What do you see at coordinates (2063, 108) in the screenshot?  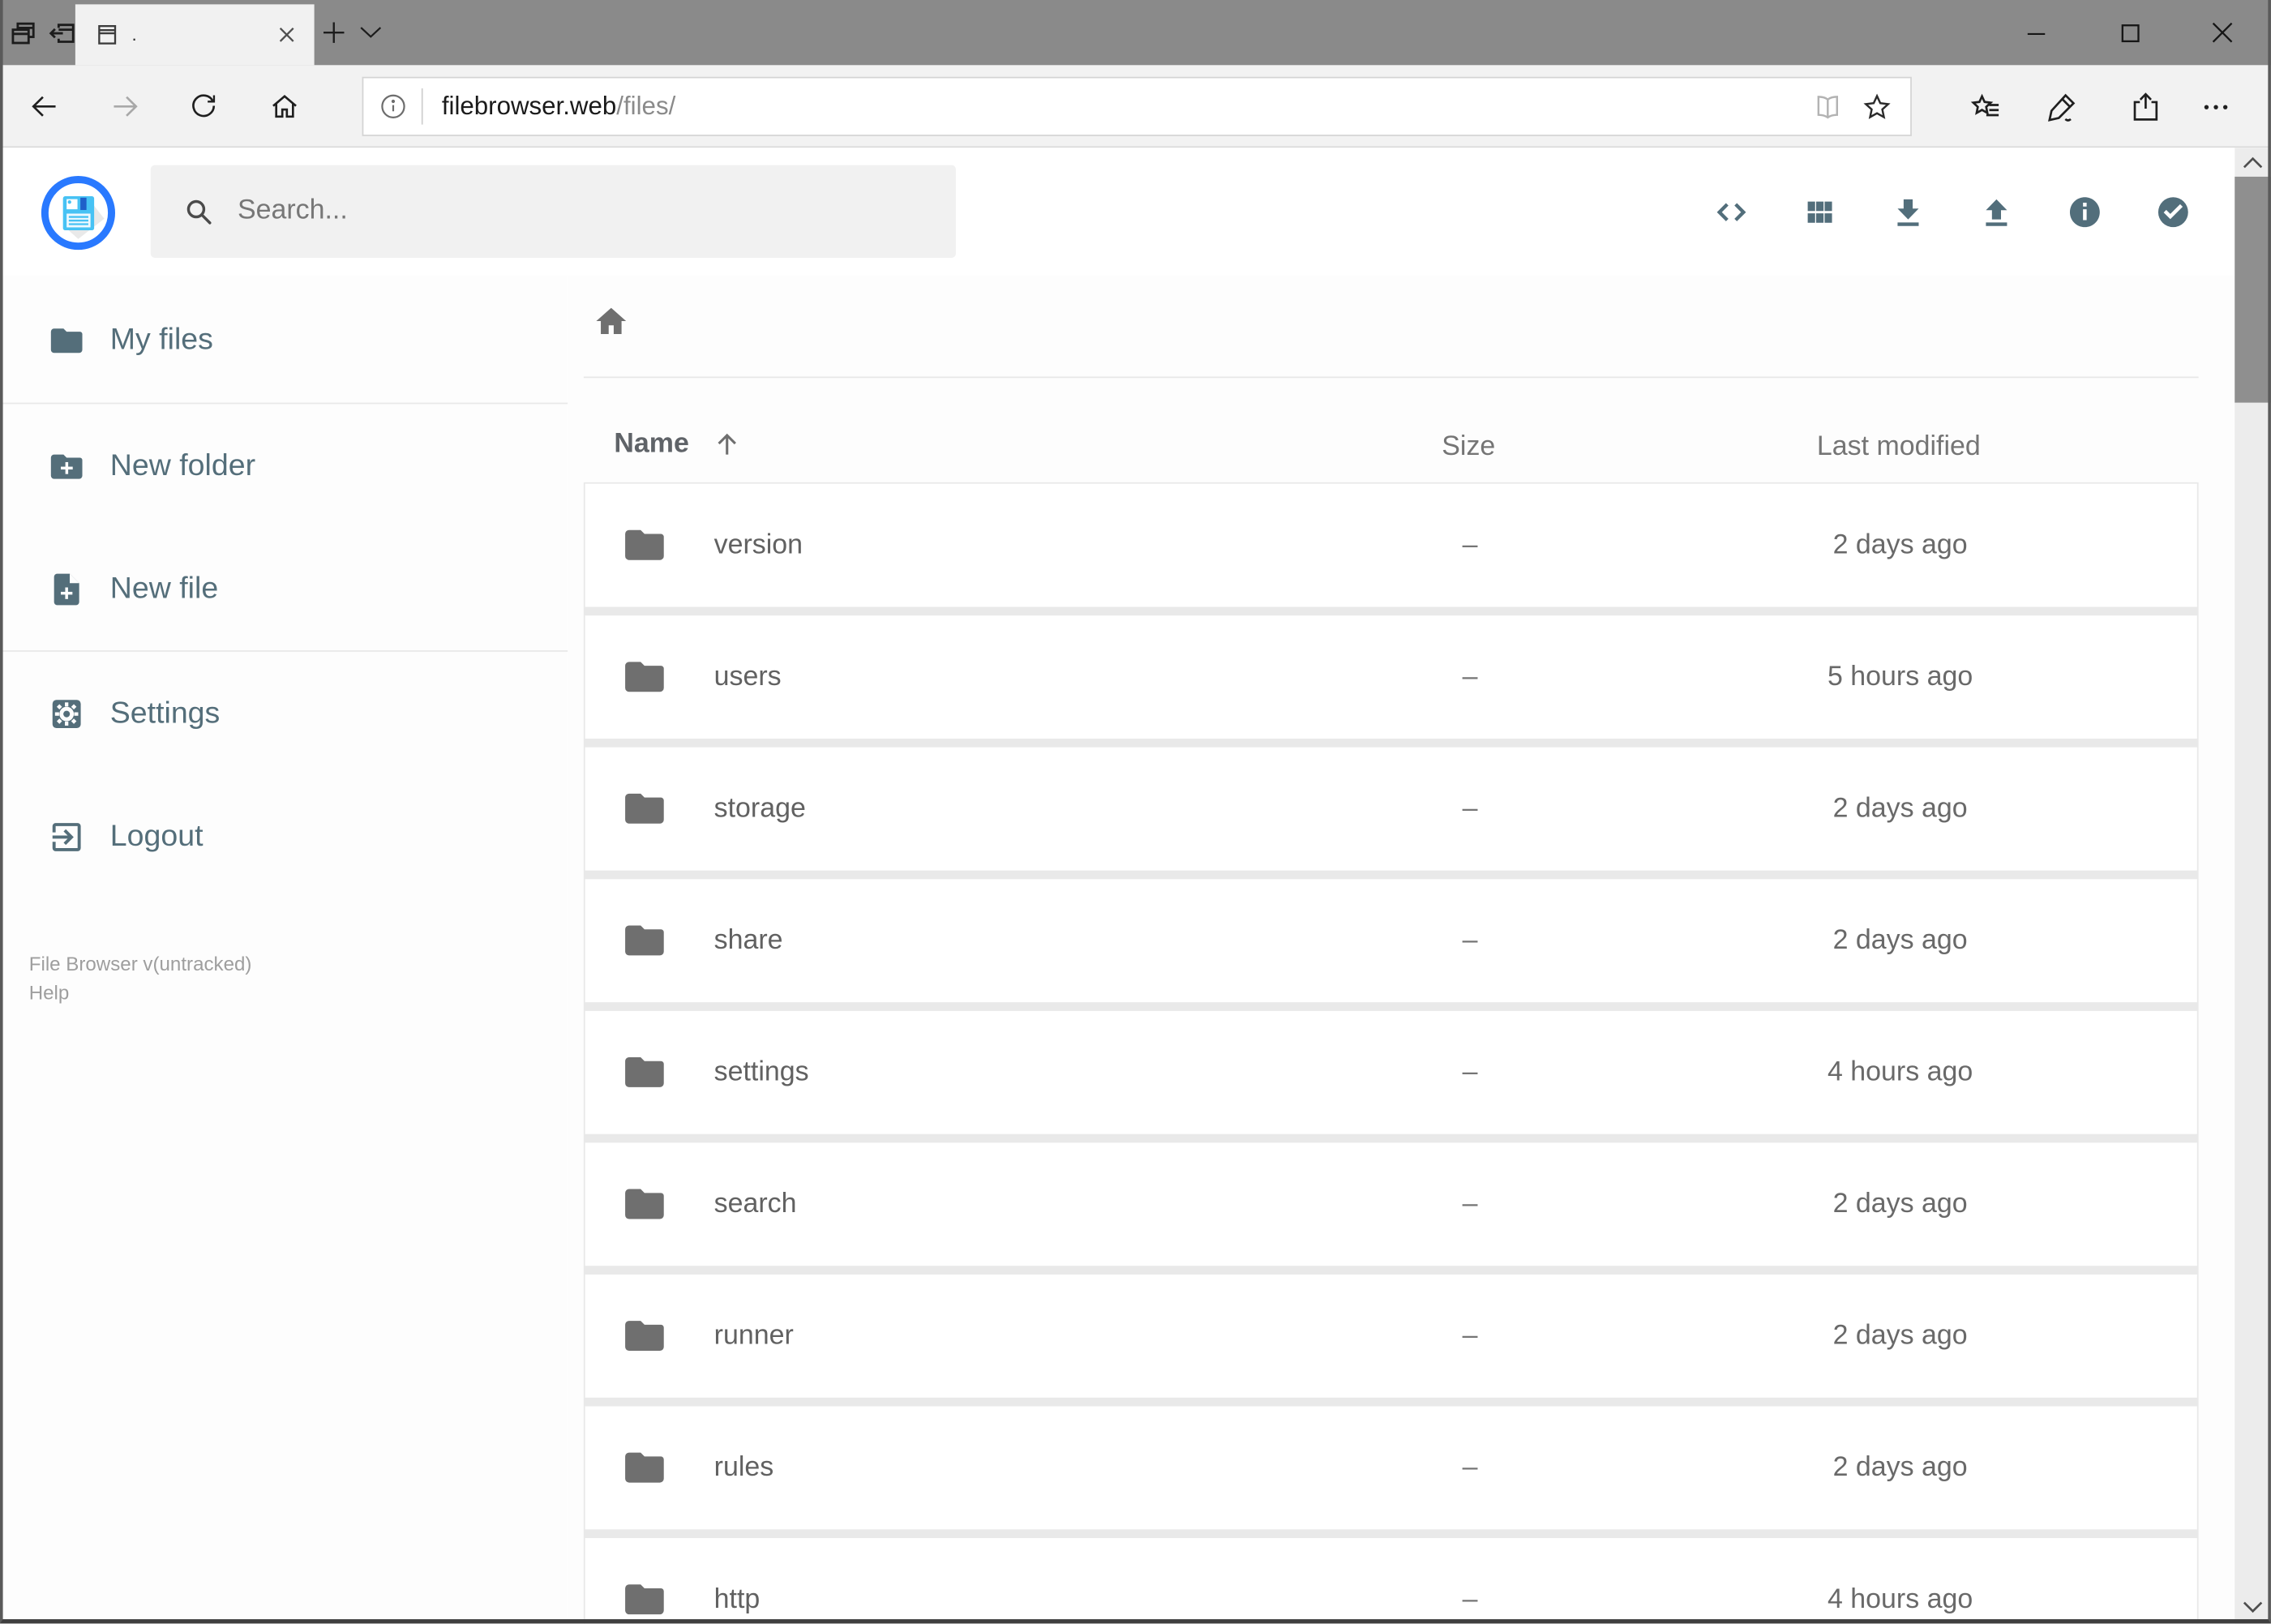 I see `web-note-pen-icon` at bounding box center [2063, 108].